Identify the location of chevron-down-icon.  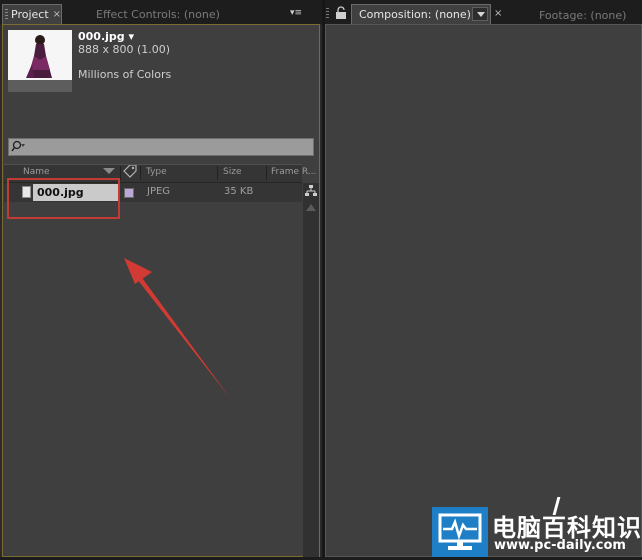
(481, 14).